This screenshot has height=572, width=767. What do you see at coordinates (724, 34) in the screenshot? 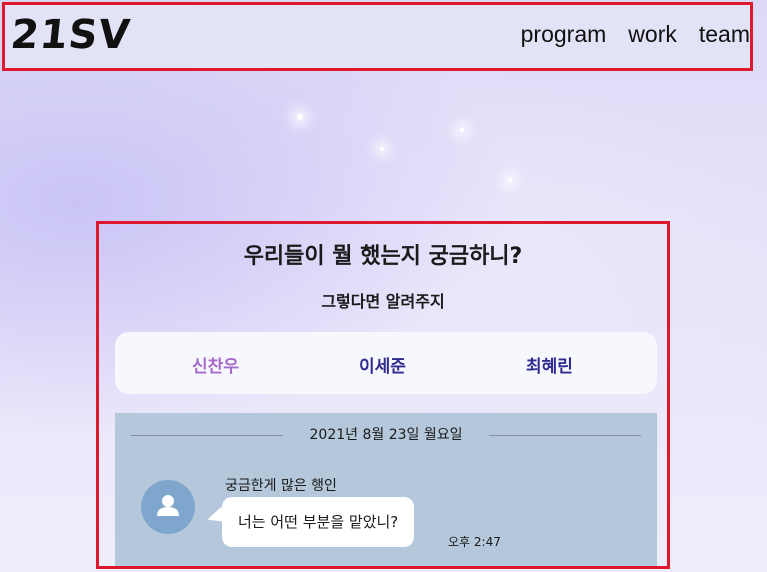
I see `nav-item-team: team` at bounding box center [724, 34].